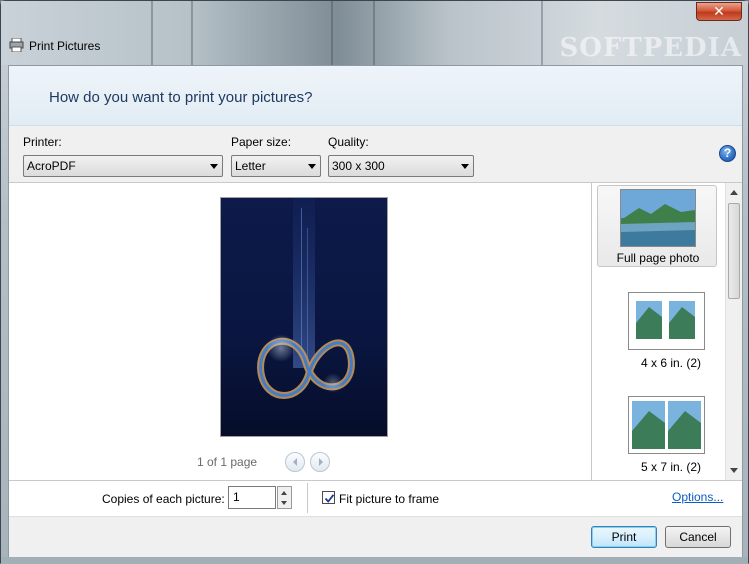 Image resolution: width=749 pixels, height=564 pixels. I want to click on previous-page-button, so click(295, 462).